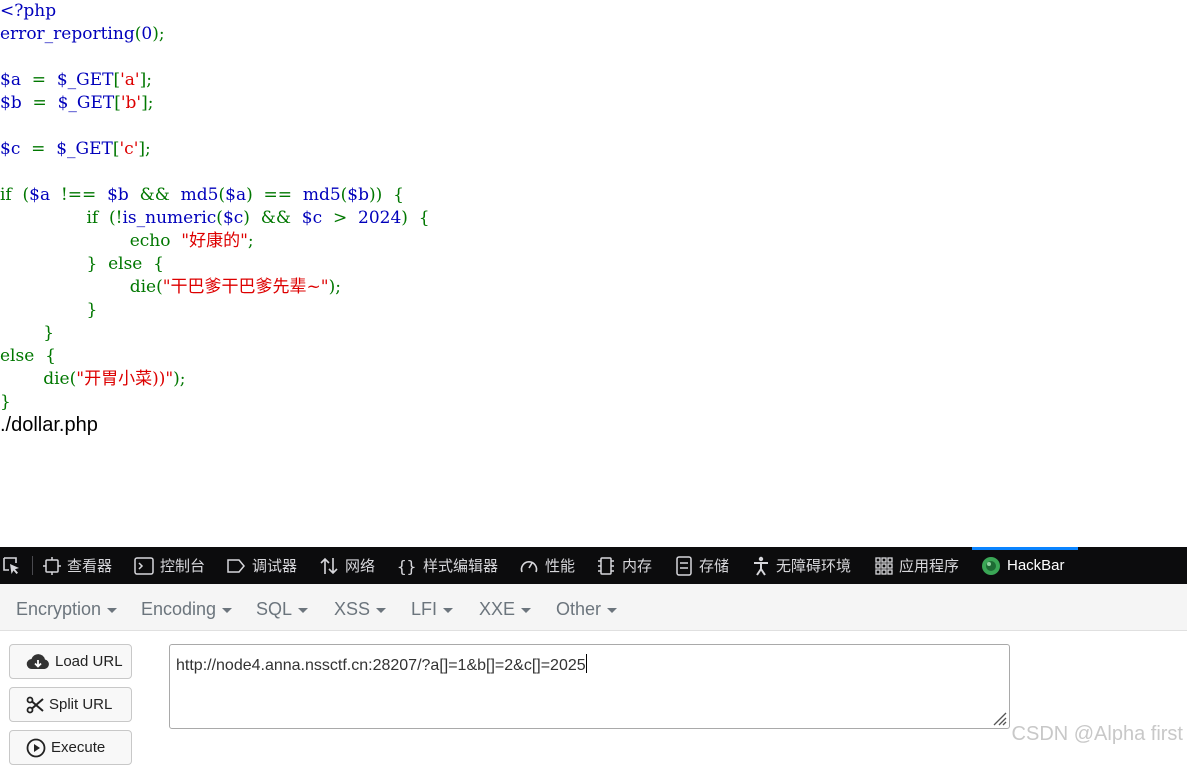  What do you see at coordinates (125, 379) in the screenshot?
I see `code-token: "开胃小菜))"` at bounding box center [125, 379].